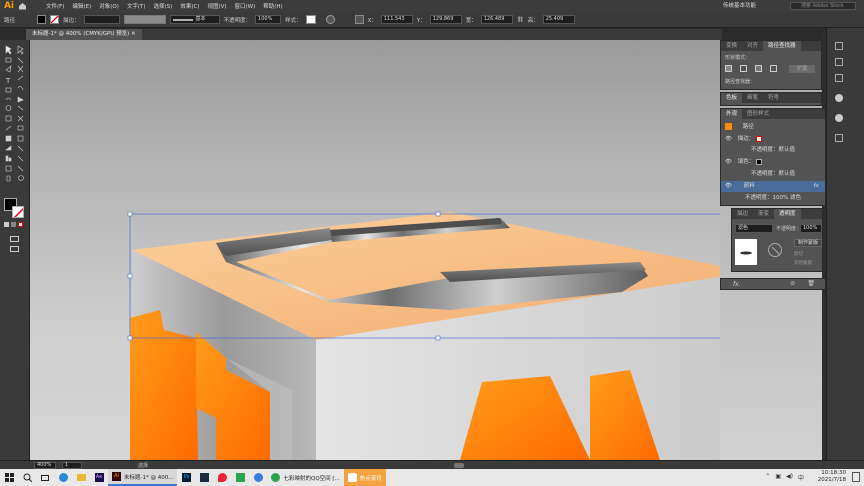  What do you see at coordinates (811, 283) in the screenshot?
I see `trash-icon: 🗑` at bounding box center [811, 283].